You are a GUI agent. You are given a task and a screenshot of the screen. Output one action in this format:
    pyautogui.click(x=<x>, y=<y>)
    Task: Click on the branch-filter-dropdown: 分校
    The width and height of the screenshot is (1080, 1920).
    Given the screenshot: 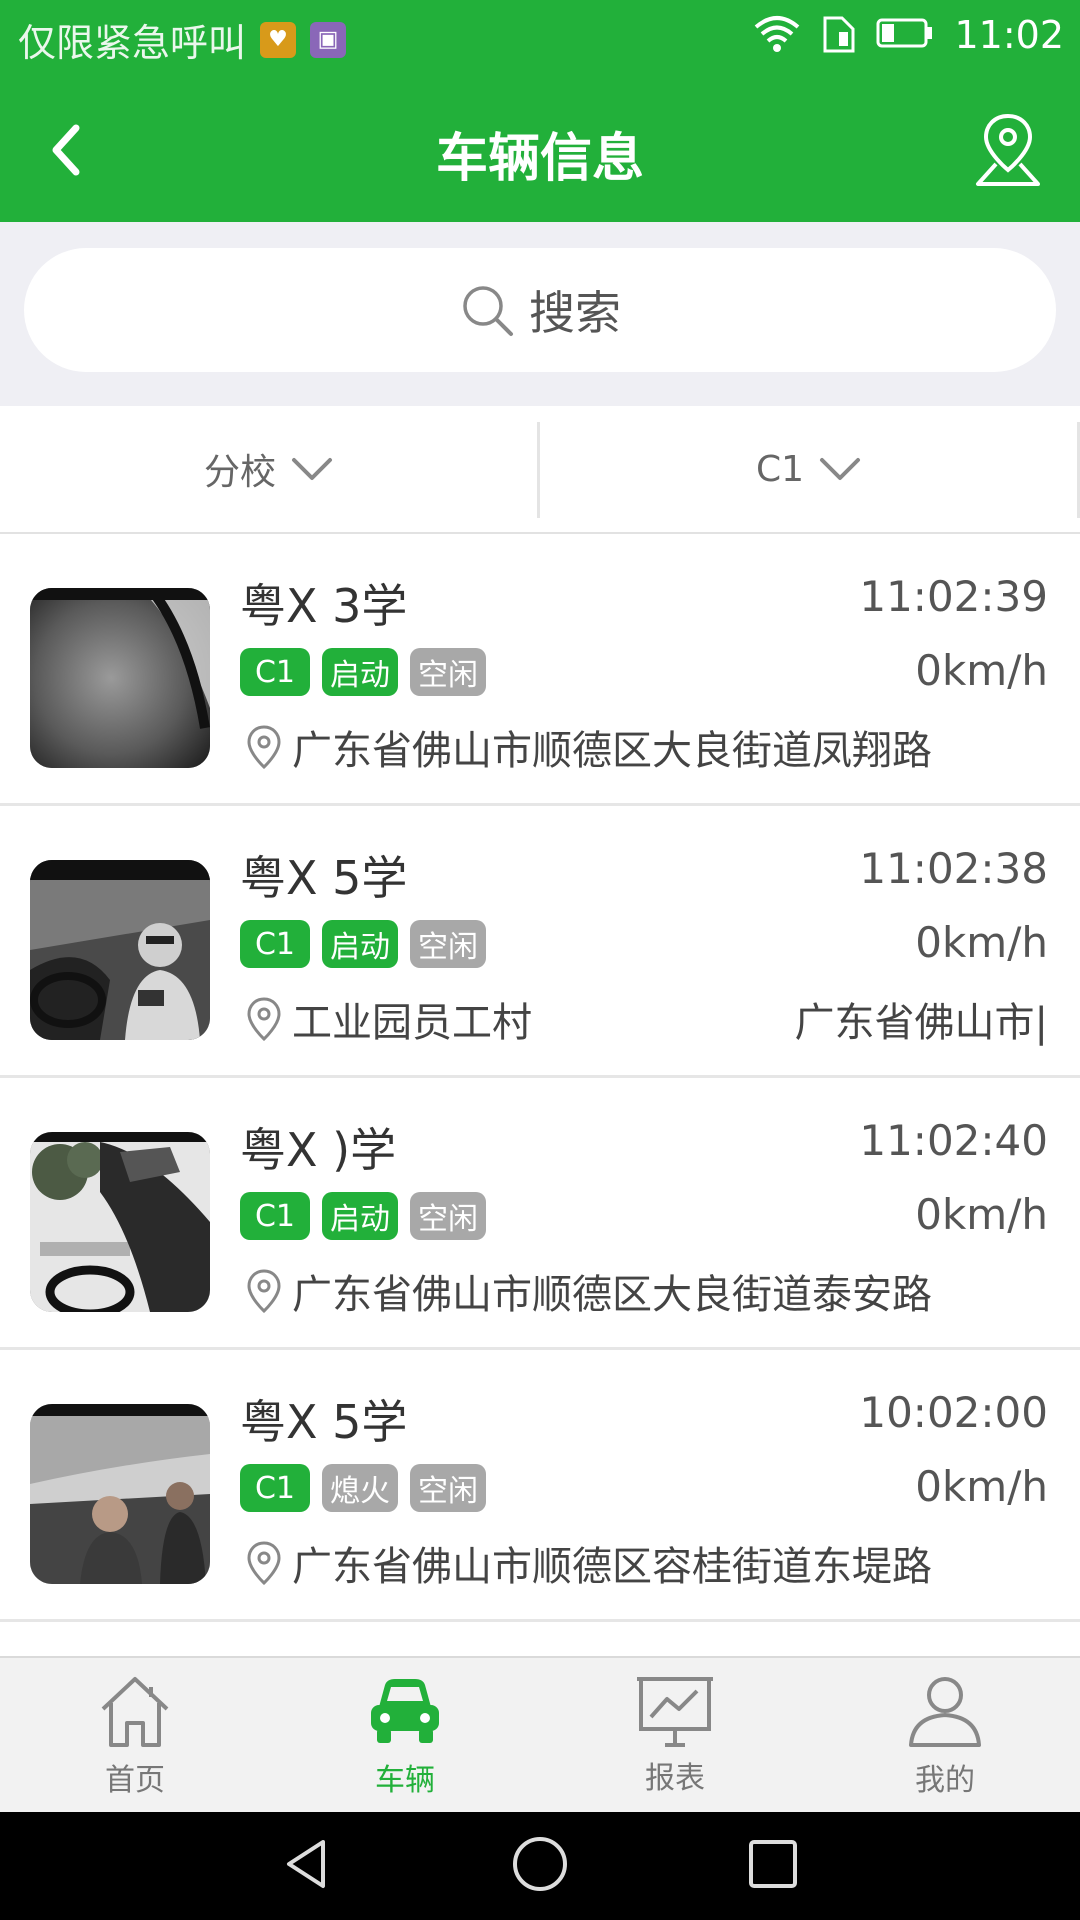 What is the action you would take?
    pyautogui.click(x=269, y=469)
    